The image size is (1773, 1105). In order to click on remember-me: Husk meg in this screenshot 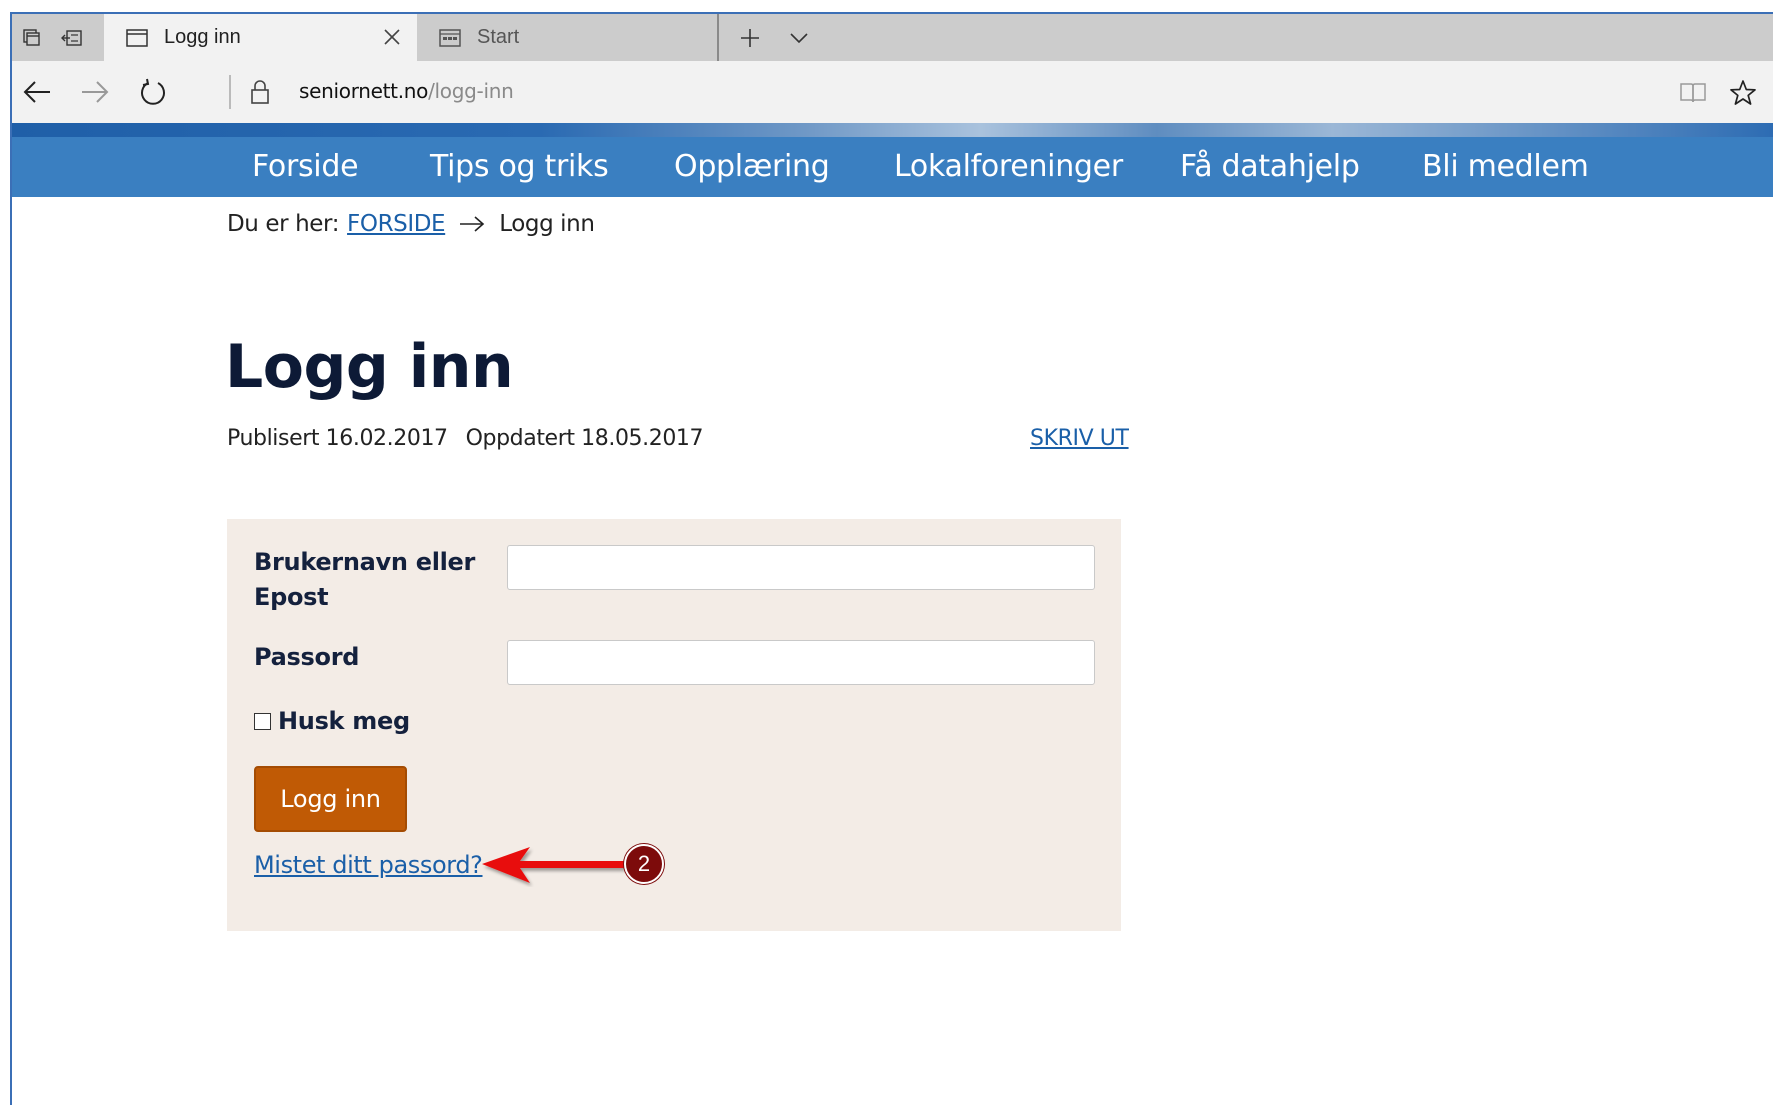, I will do `click(332, 721)`.